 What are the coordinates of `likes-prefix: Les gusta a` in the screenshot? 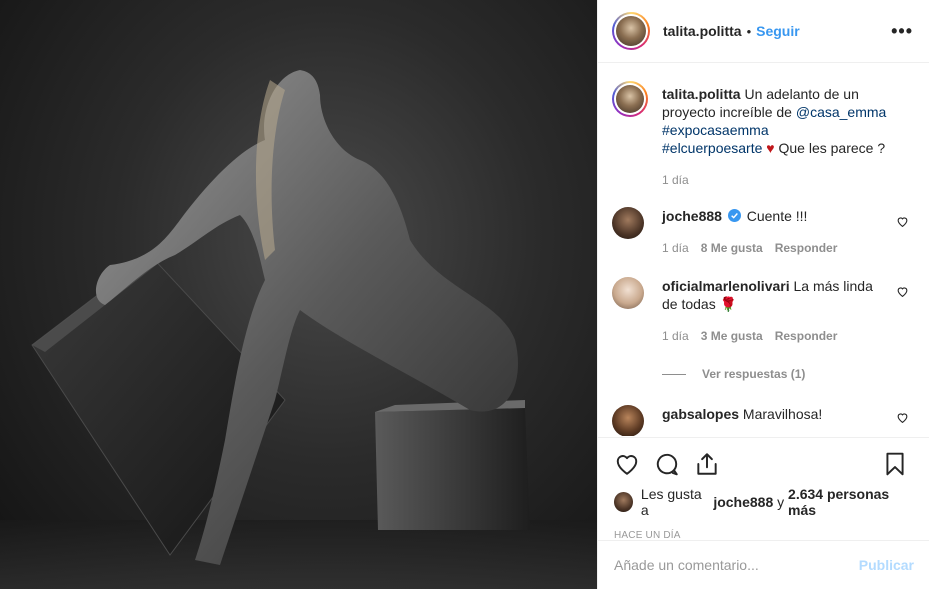 It's located at (671, 502).